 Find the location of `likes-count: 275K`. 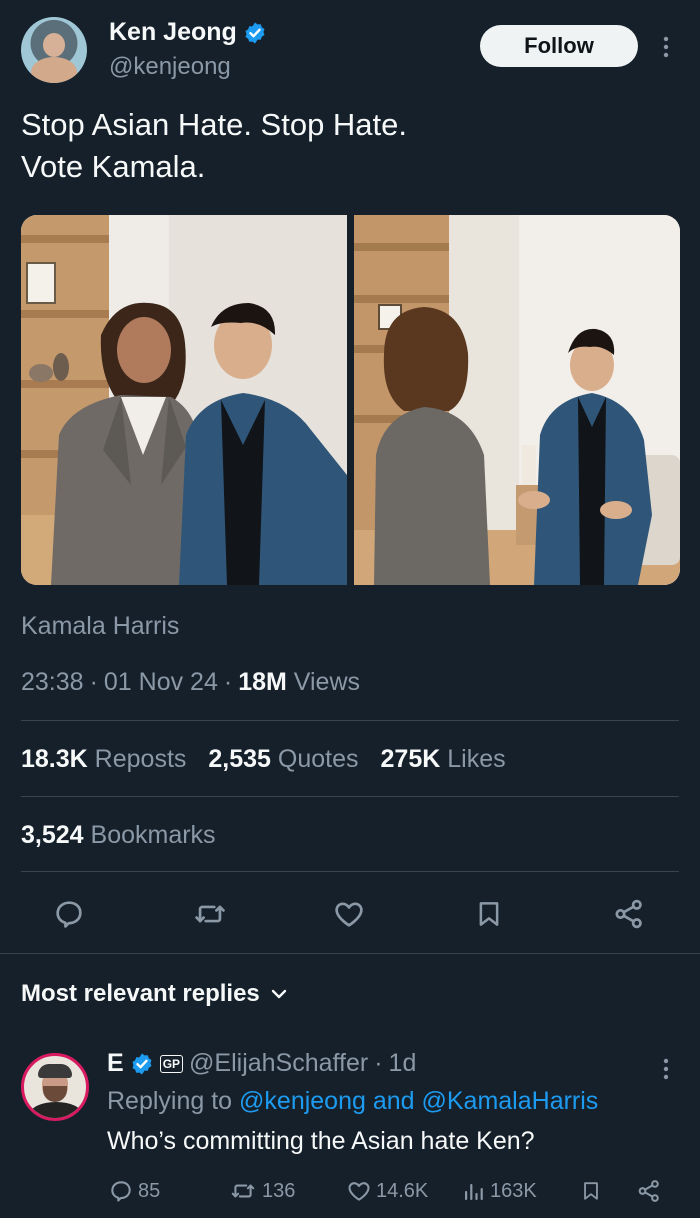

likes-count: 275K is located at coordinates (410, 759).